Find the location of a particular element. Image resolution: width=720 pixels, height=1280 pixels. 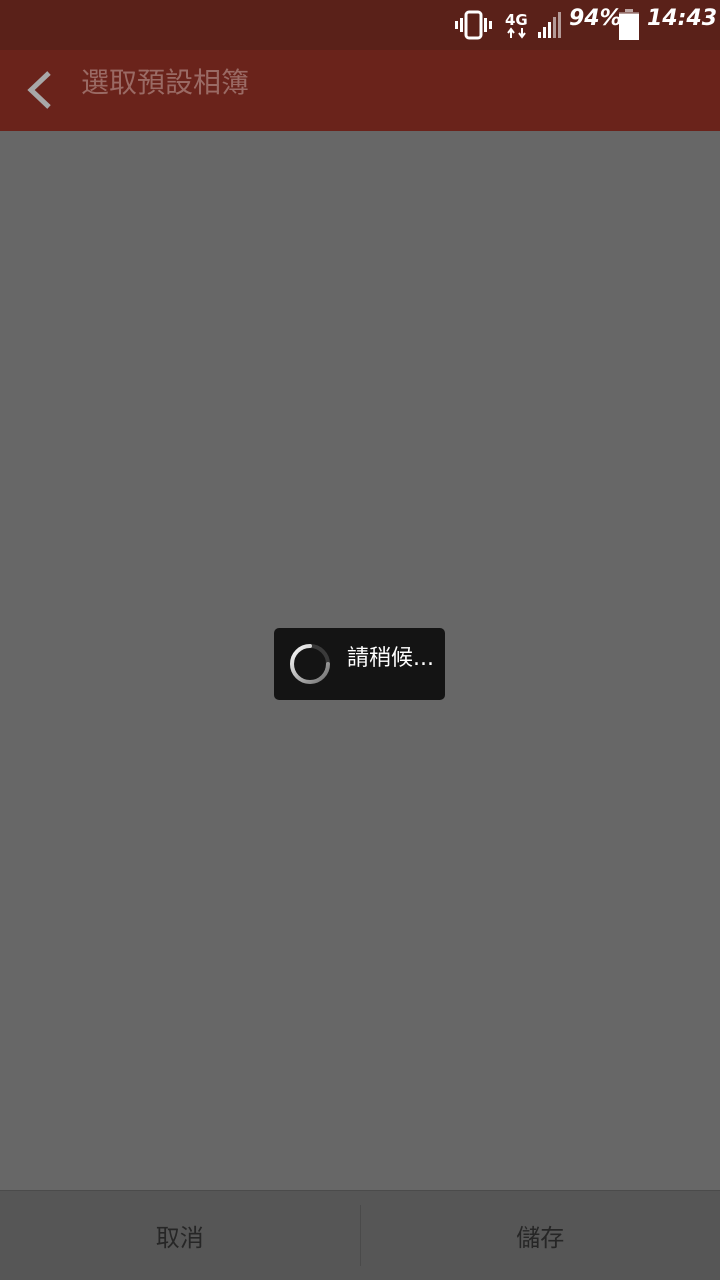

app-bar: 選取預設相簿 is located at coordinates (360, 90).